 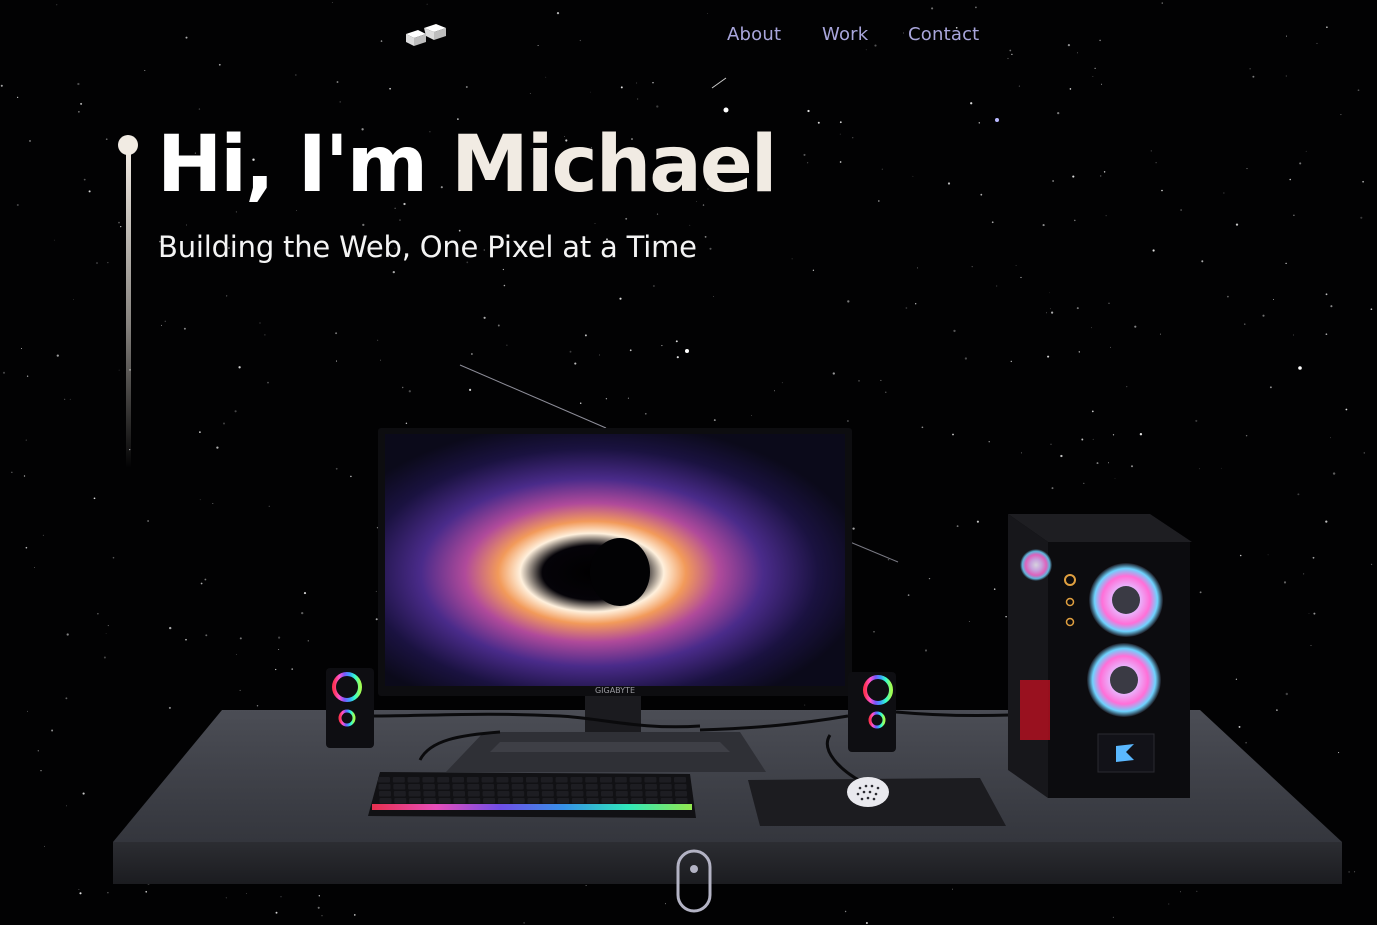 What do you see at coordinates (694, 881) in the screenshot?
I see `mouse-scroll-icon` at bounding box center [694, 881].